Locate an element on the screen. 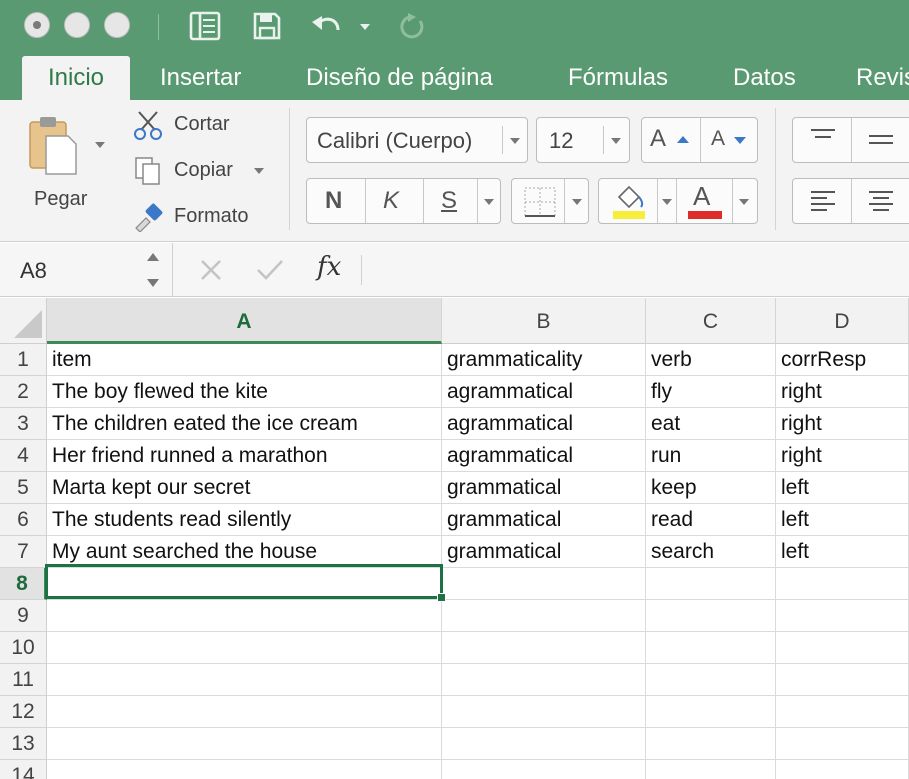 The width and height of the screenshot is (909, 779). align-center-icon is located at coordinates (881, 201).